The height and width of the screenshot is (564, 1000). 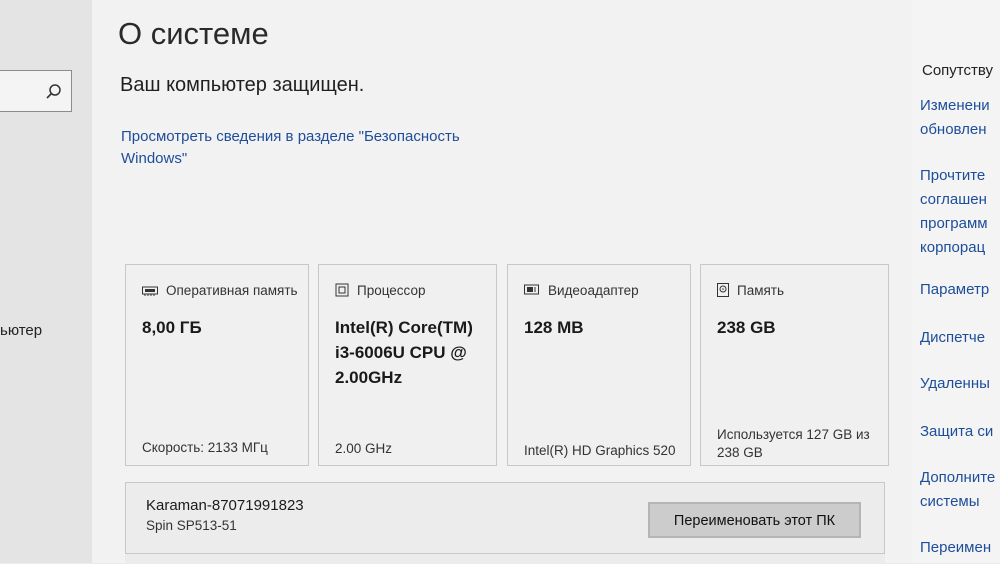 What do you see at coordinates (754, 520) in the screenshot?
I see `rename-pc-button: Переименовать этот ПК` at bounding box center [754, 520].